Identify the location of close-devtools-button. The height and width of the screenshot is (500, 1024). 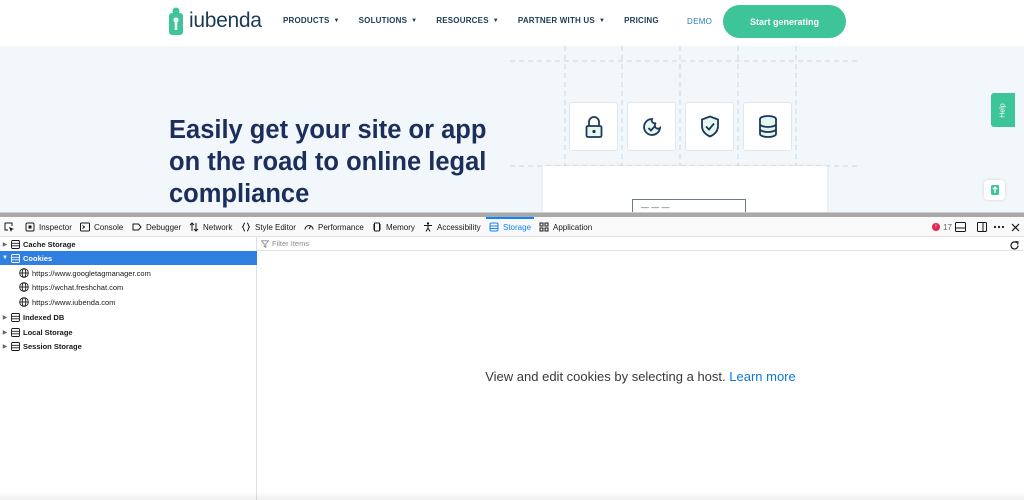
(1015, 227).